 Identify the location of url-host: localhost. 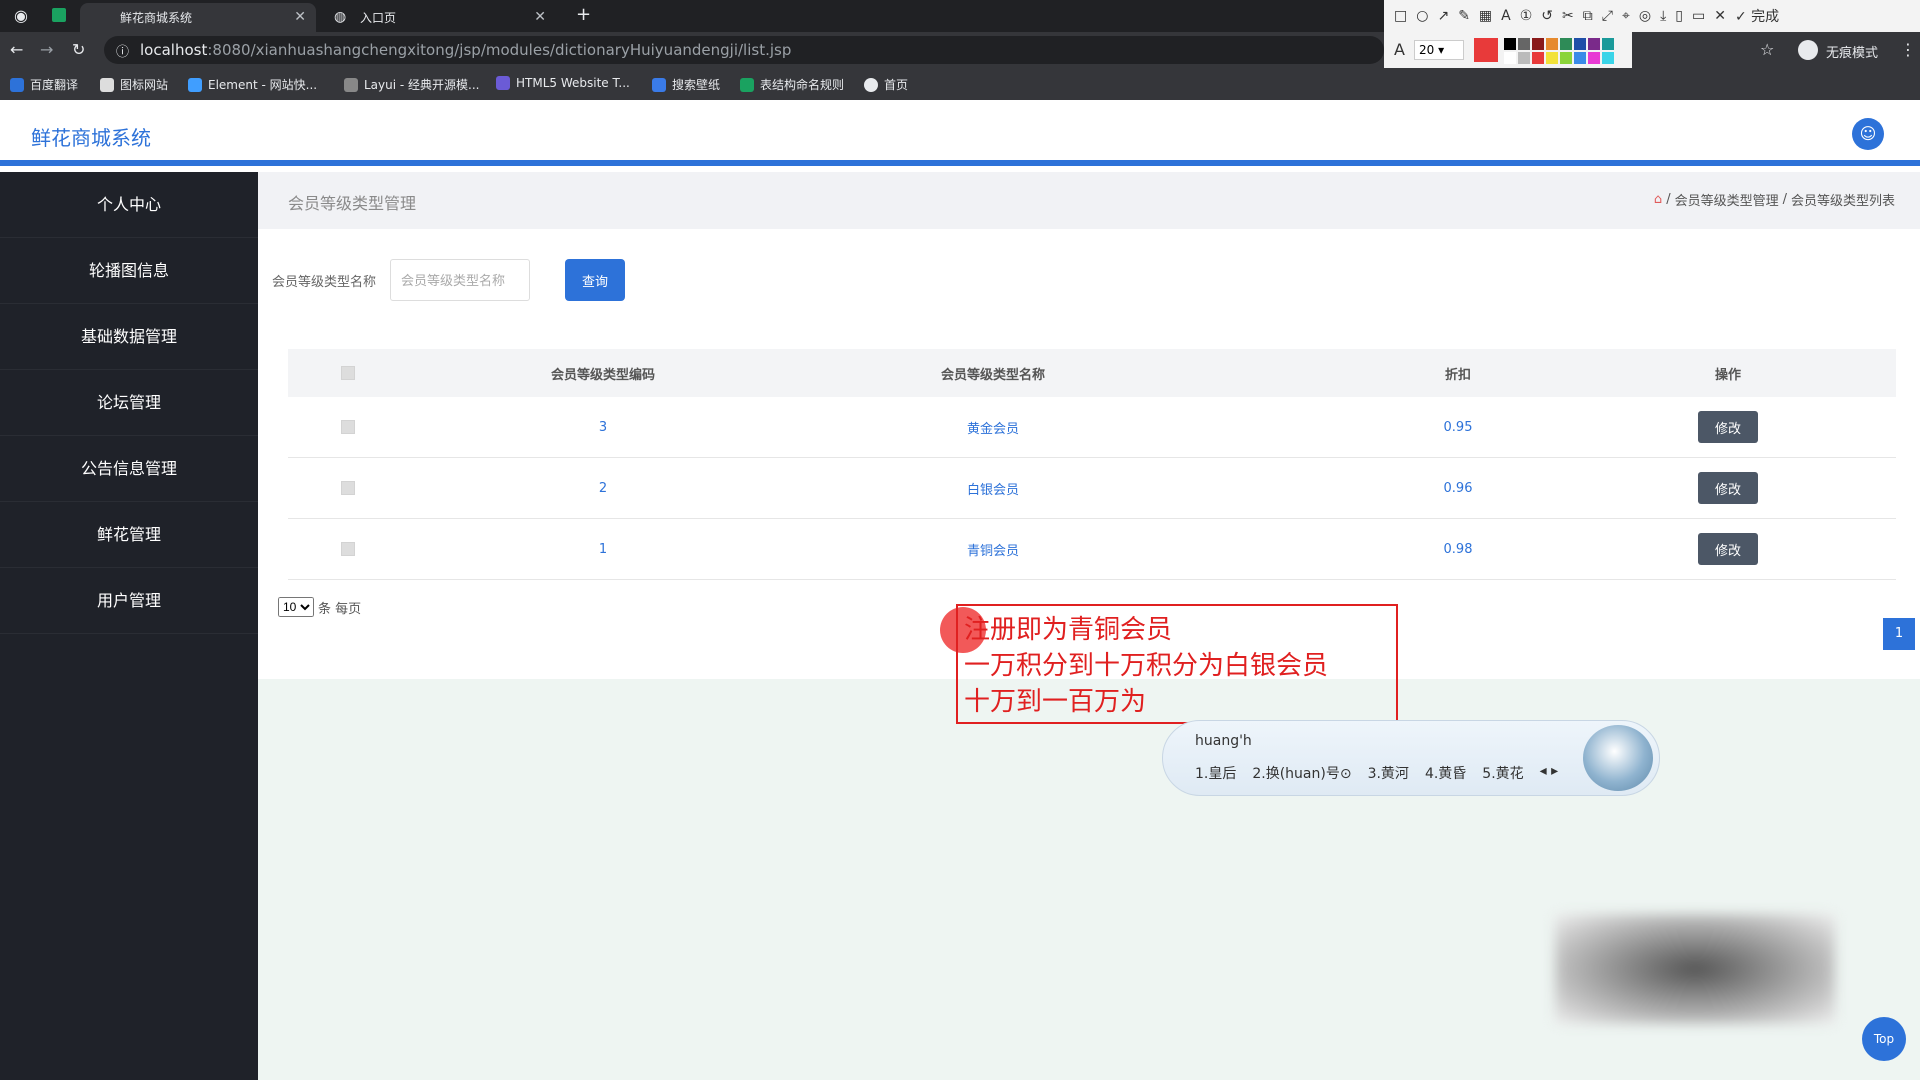
(174, 50).